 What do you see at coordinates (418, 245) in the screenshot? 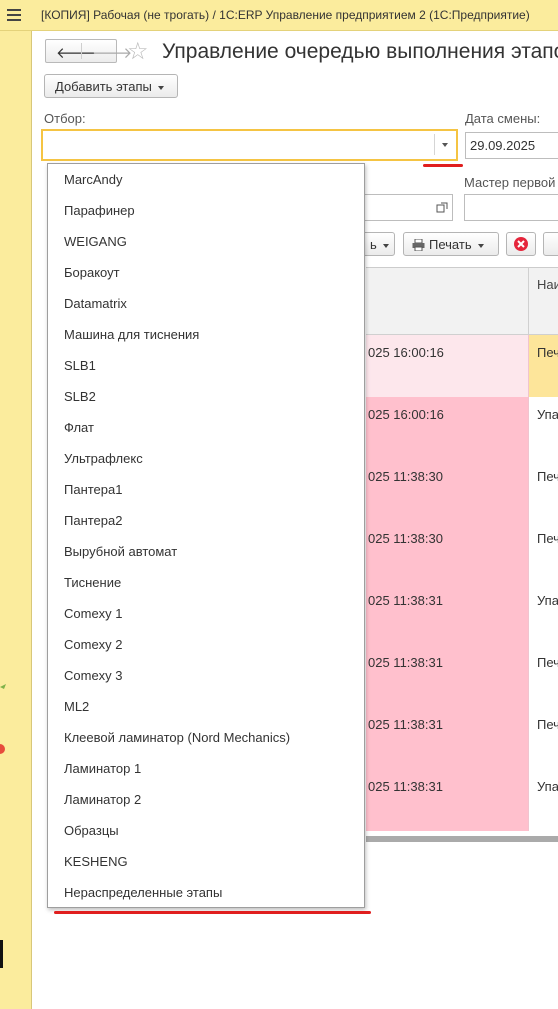
I see `printer-icon` at bounding box center [418, 245].